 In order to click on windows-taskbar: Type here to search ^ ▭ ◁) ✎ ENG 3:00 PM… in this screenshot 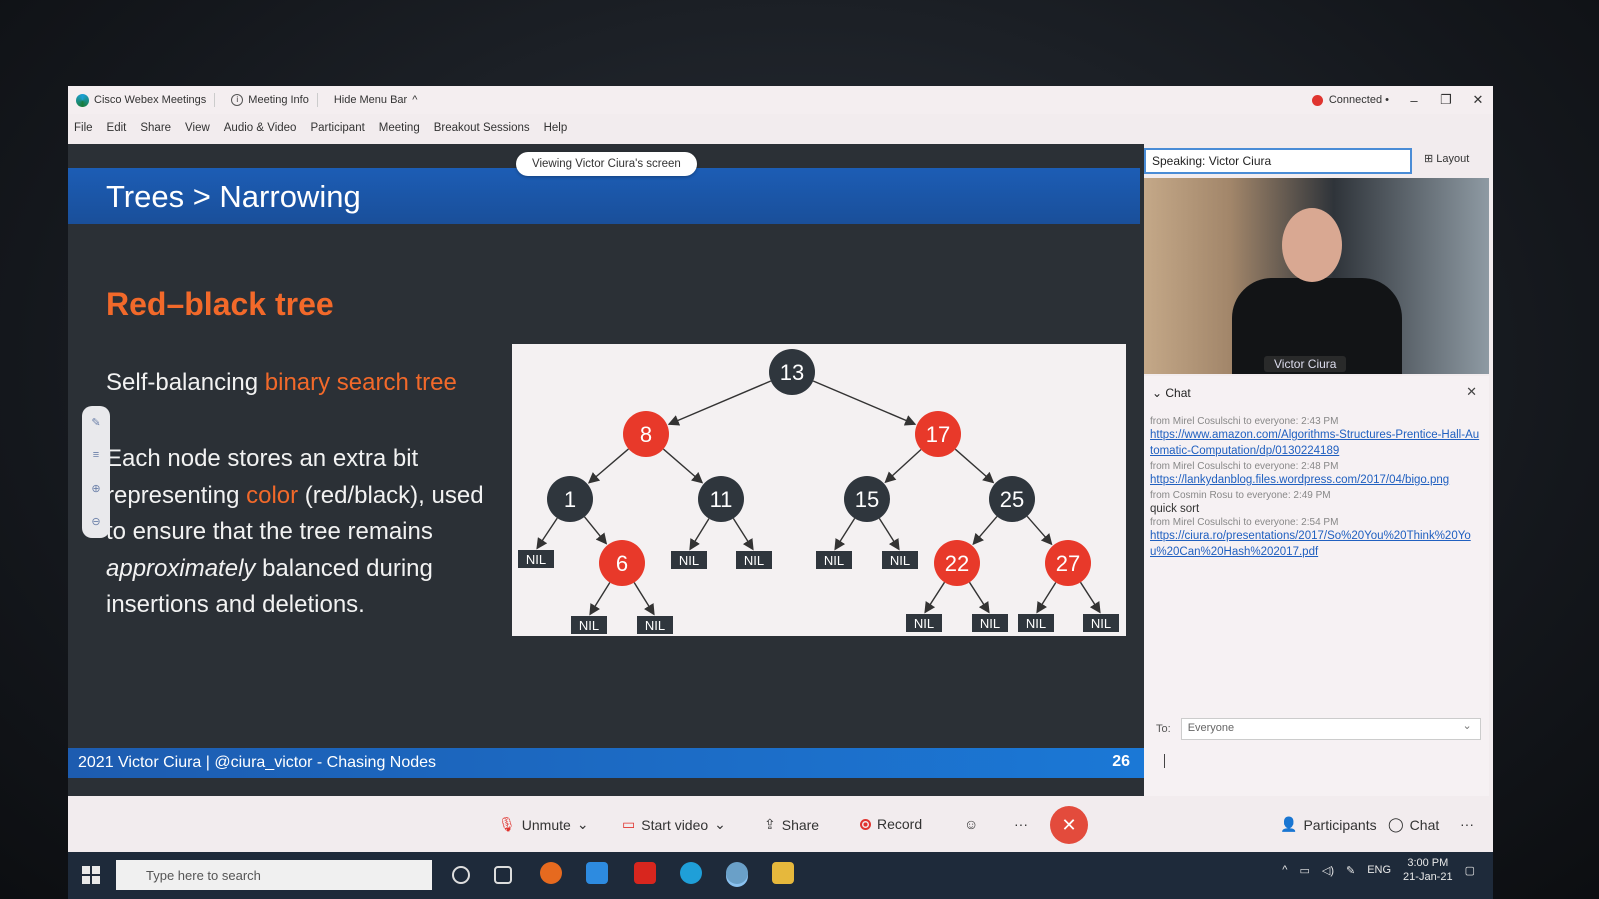, I will do `click(780, 875)`.